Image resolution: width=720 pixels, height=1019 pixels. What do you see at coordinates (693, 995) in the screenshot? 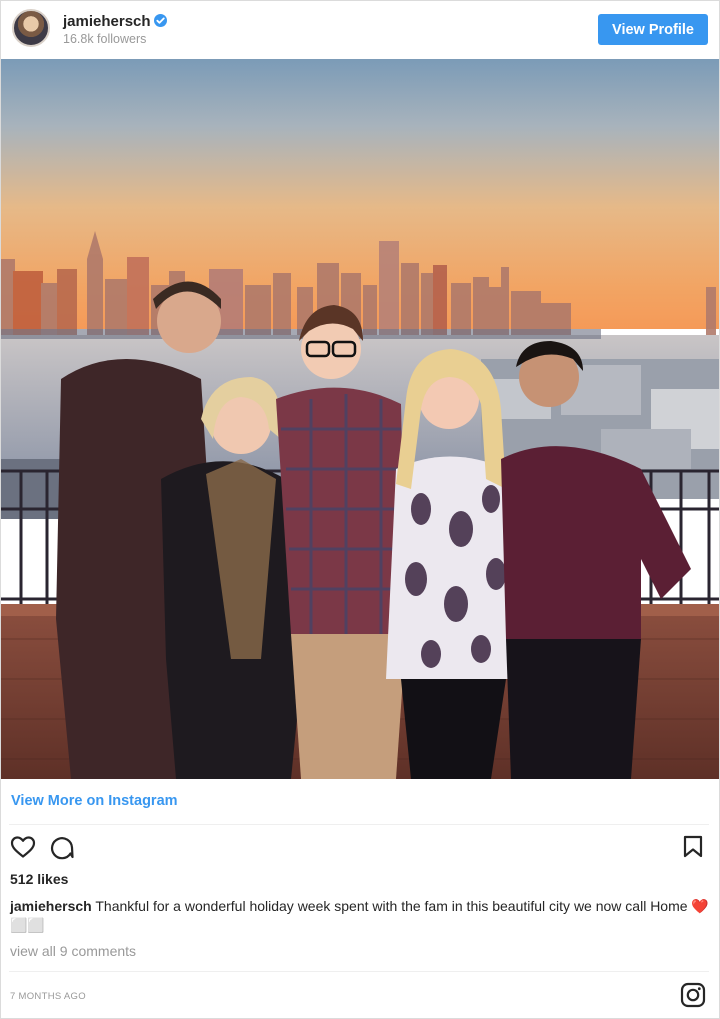
I see `instagram-icon` at bounding box center [693, 995].